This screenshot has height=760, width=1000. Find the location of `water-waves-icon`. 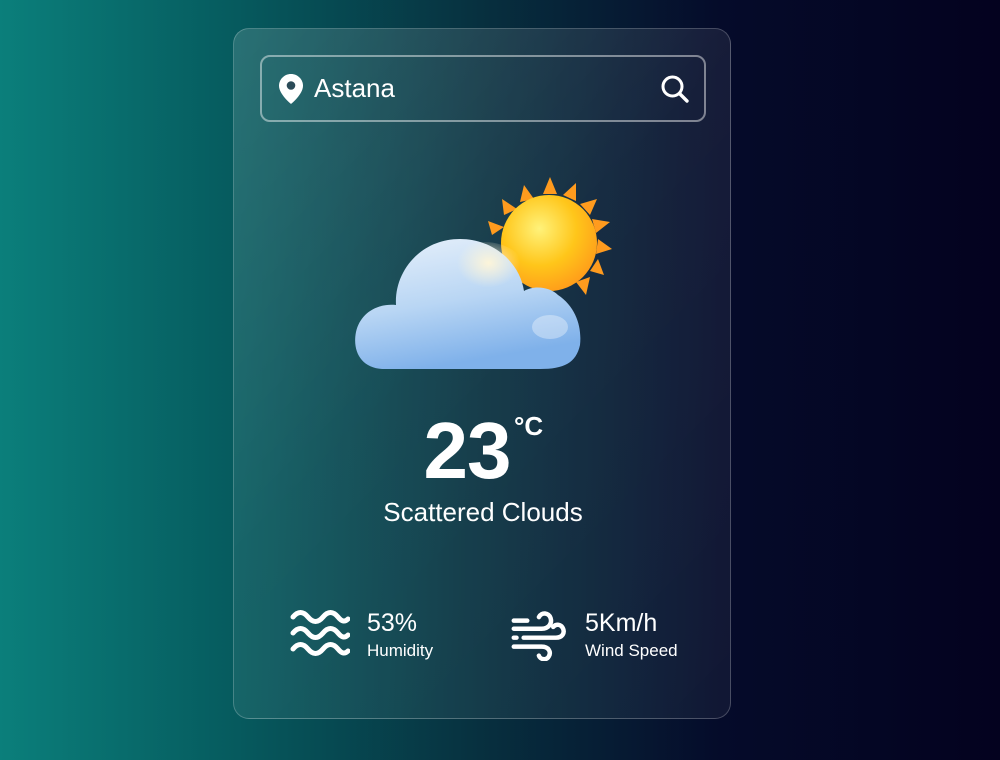

water-waves-icon is located at coordinates (320, 633).